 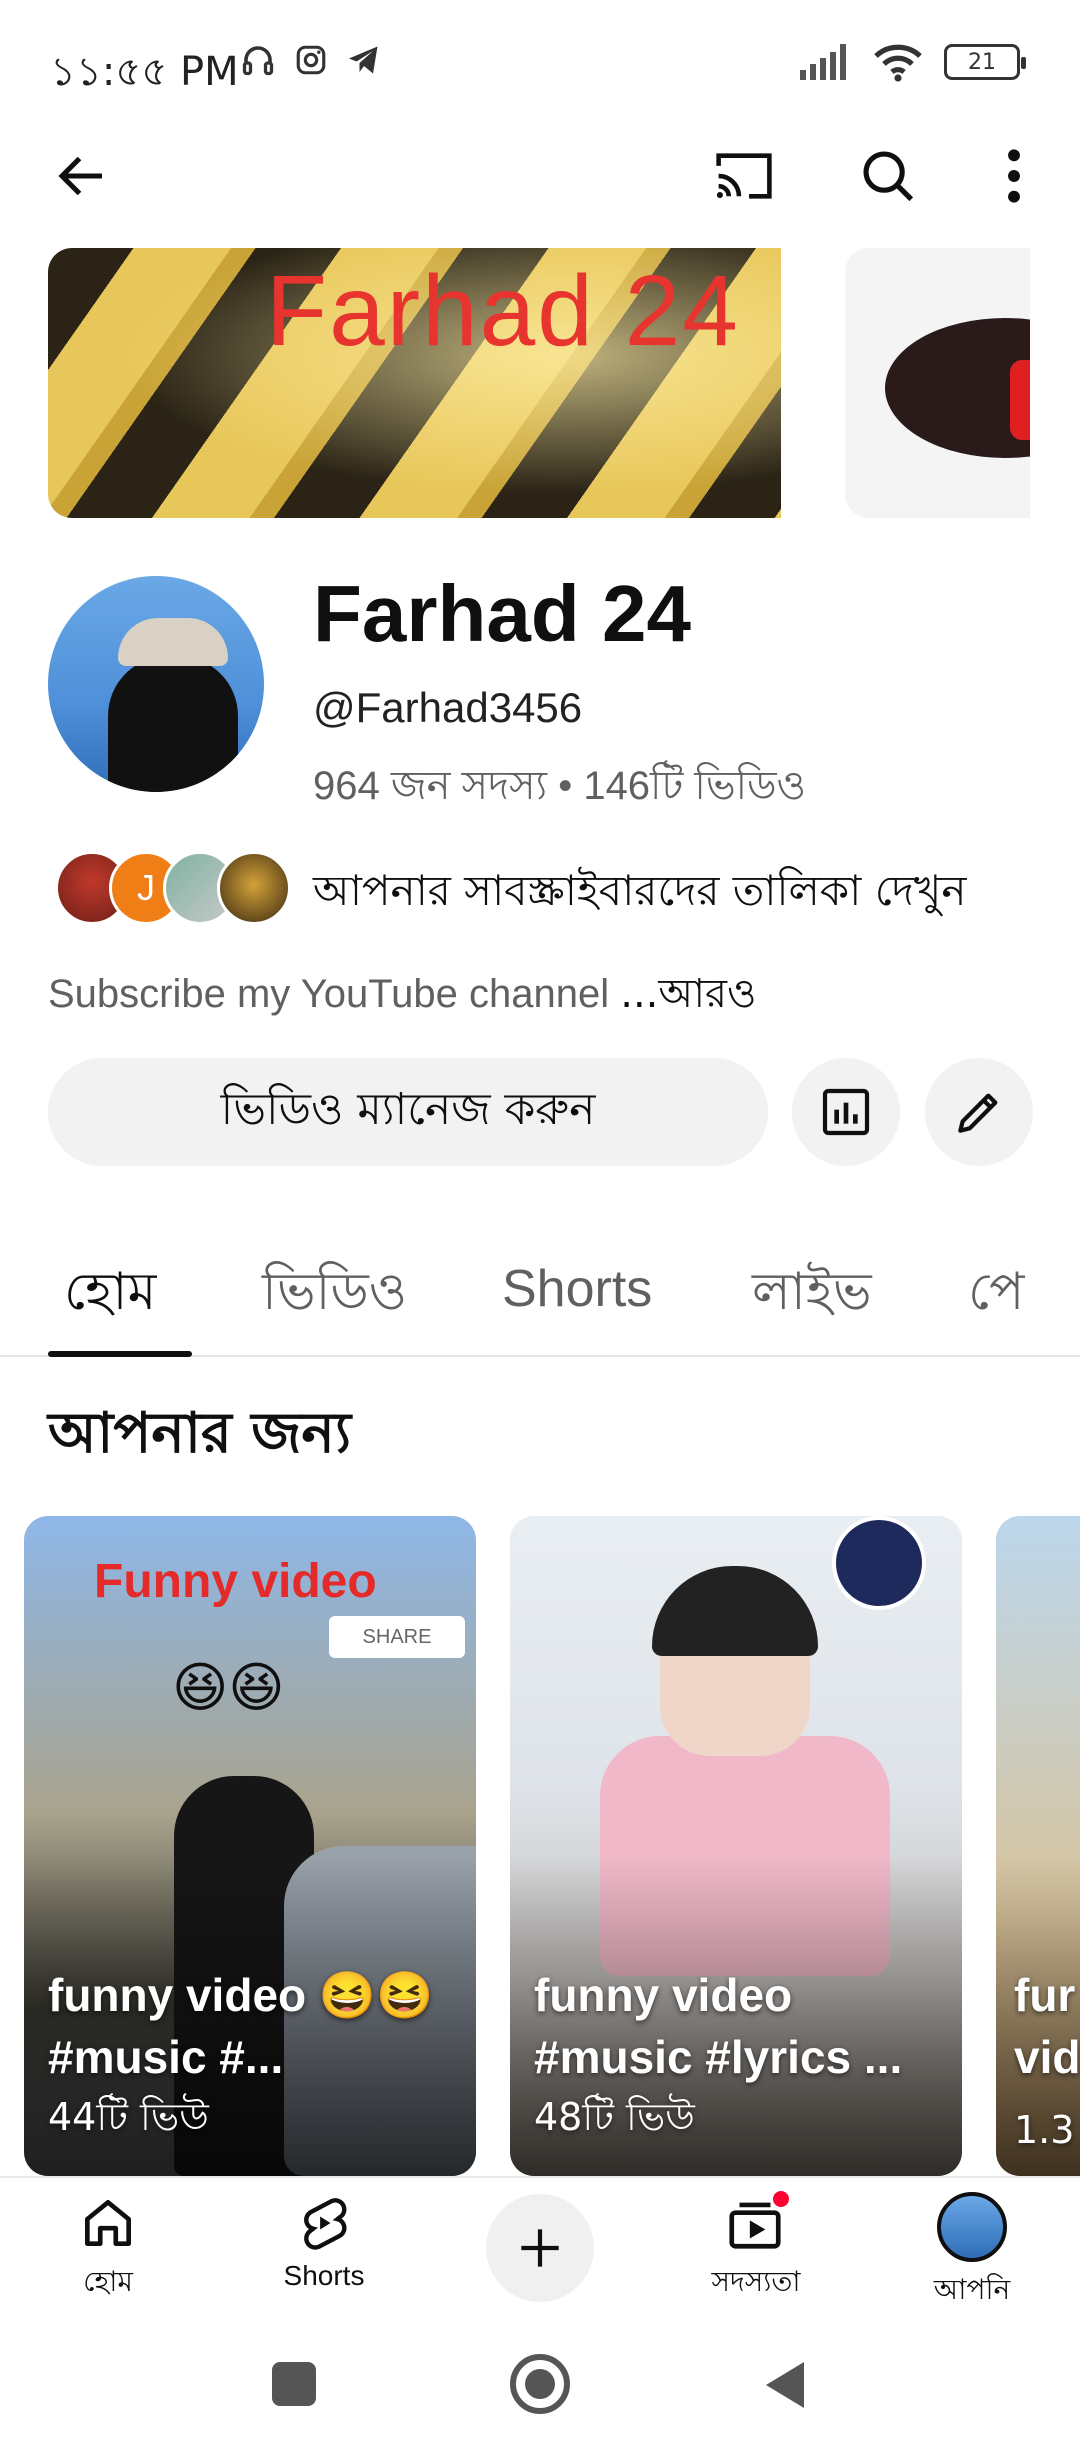 What do you see at coordinates (173, 642) in the screenshot?
I see `avatar-cap` at bounding box center [173, 642].